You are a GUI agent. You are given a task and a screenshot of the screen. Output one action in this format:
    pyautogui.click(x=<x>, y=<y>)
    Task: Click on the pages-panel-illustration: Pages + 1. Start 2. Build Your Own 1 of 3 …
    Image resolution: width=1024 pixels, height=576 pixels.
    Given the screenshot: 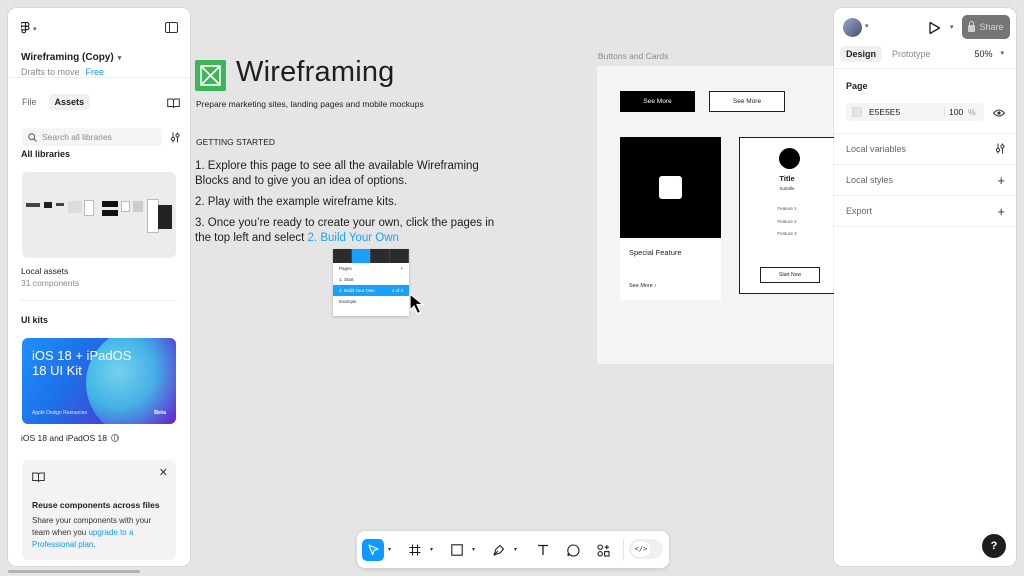 What is the action you would take?
    pyautogui.click(x=371, y=282)
    